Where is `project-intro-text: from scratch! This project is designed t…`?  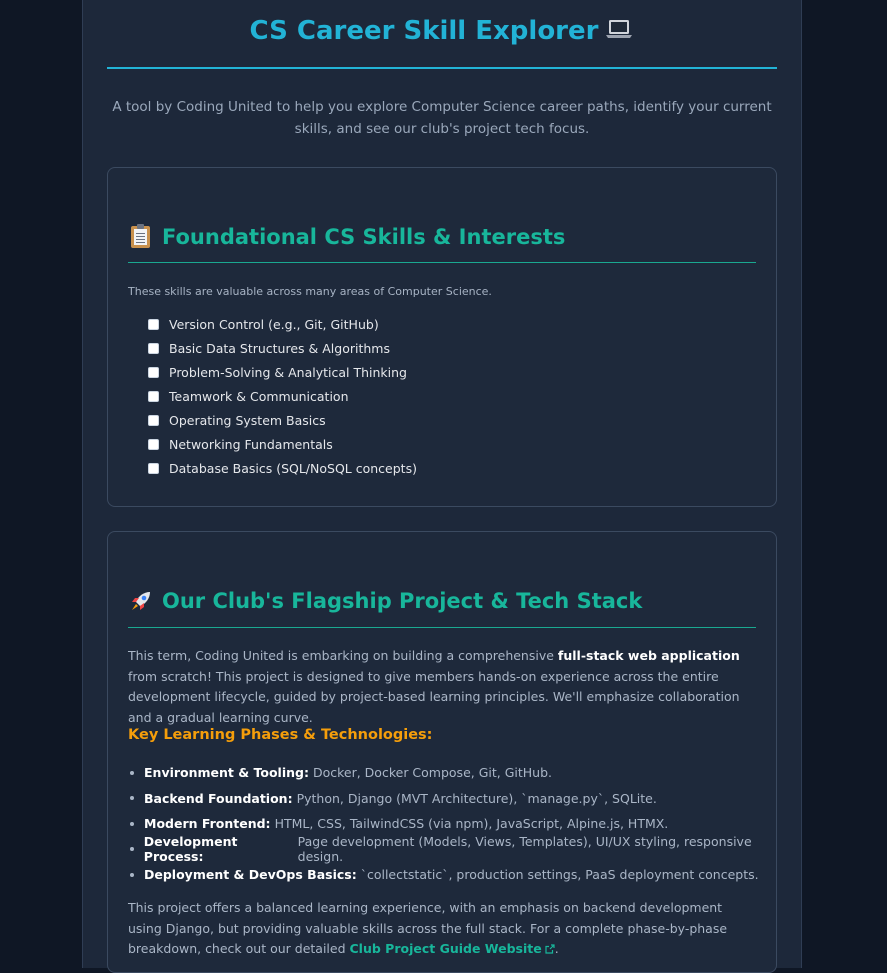
project-intro-text: from scratch! This project is designed t… is located at coordinates (434, 696).